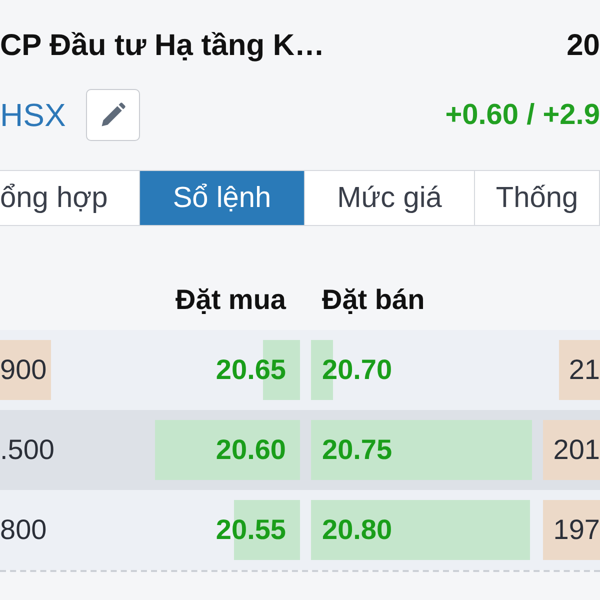 The image size is (600, 600). Describe the element at coordinates (357, 530) in the screenshot. I see `ask-price: 20.80` at that location.